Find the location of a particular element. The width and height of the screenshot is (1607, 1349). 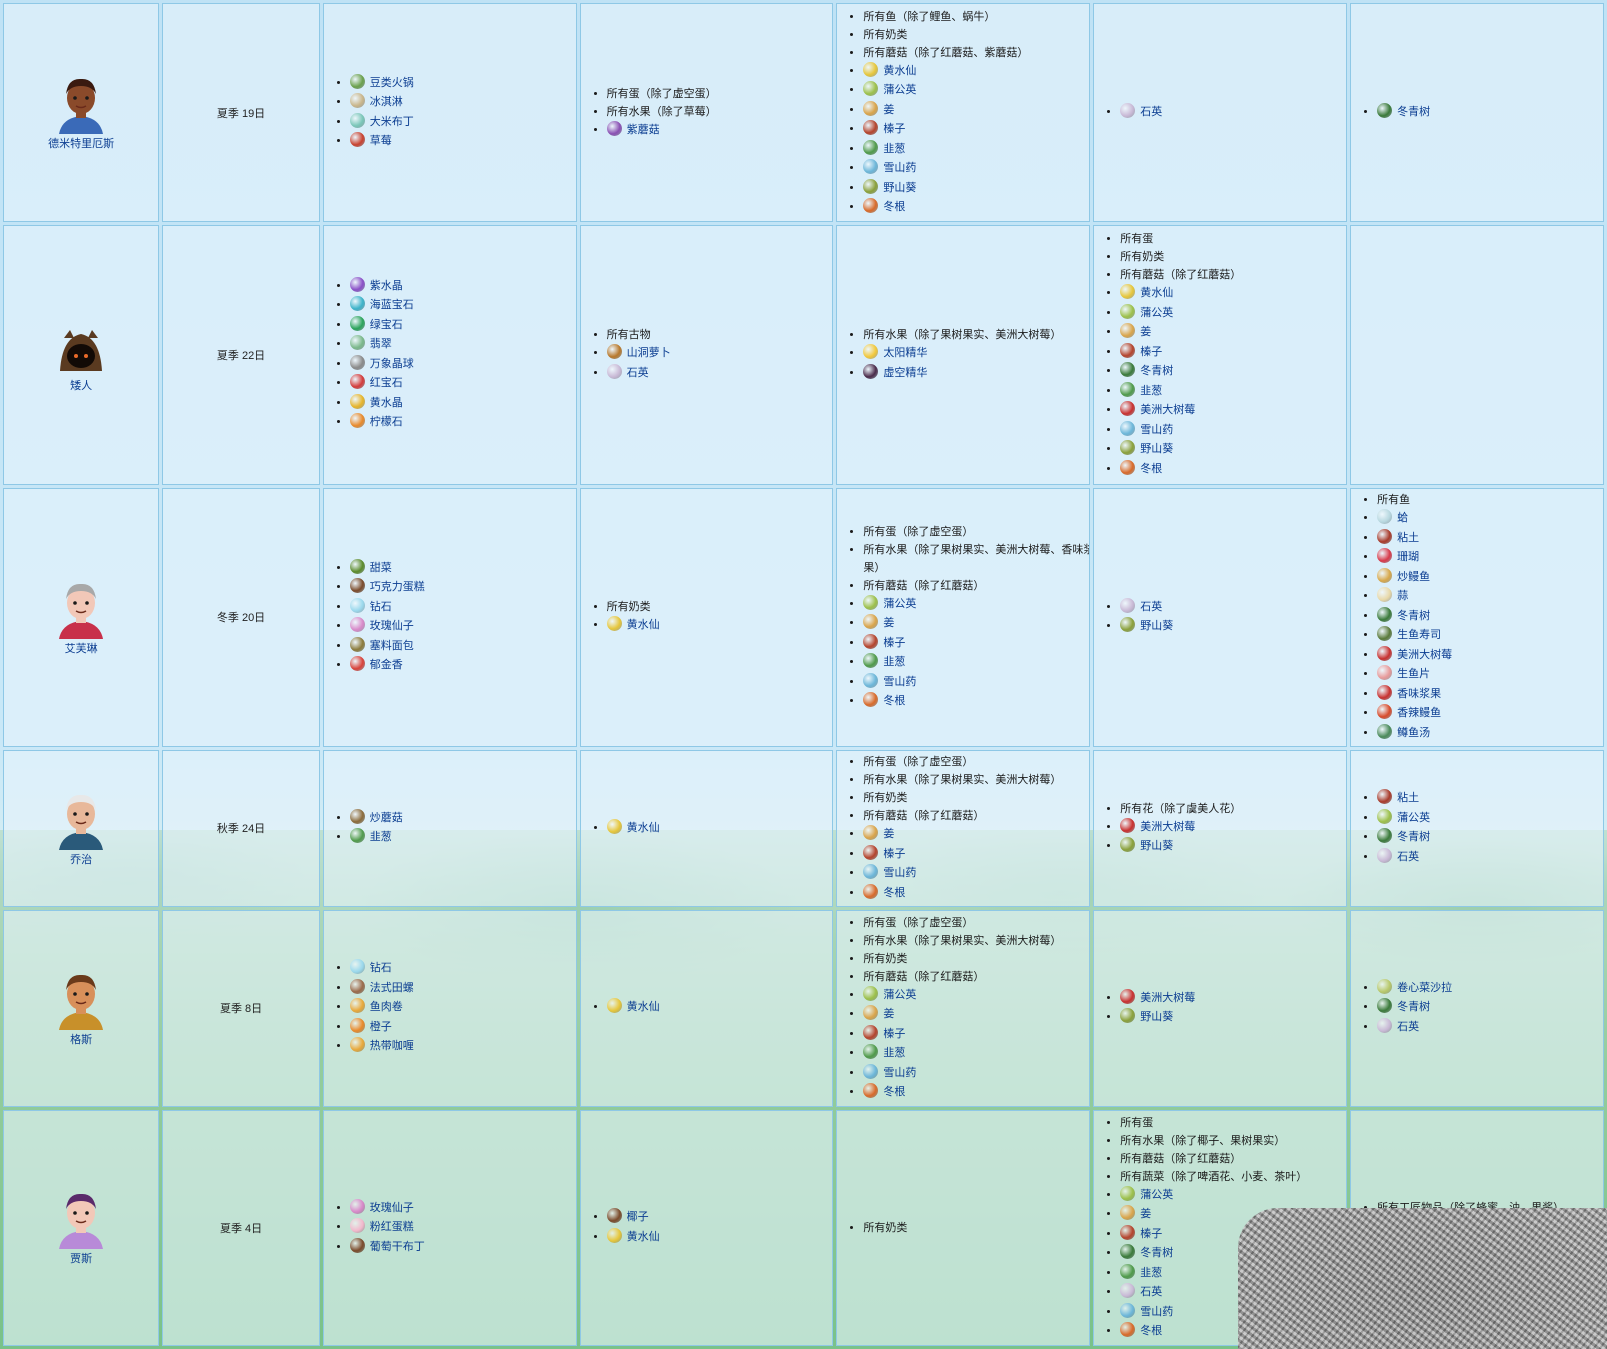

character-name-link: 艾芙琳 is located at coordinates (81, 648).